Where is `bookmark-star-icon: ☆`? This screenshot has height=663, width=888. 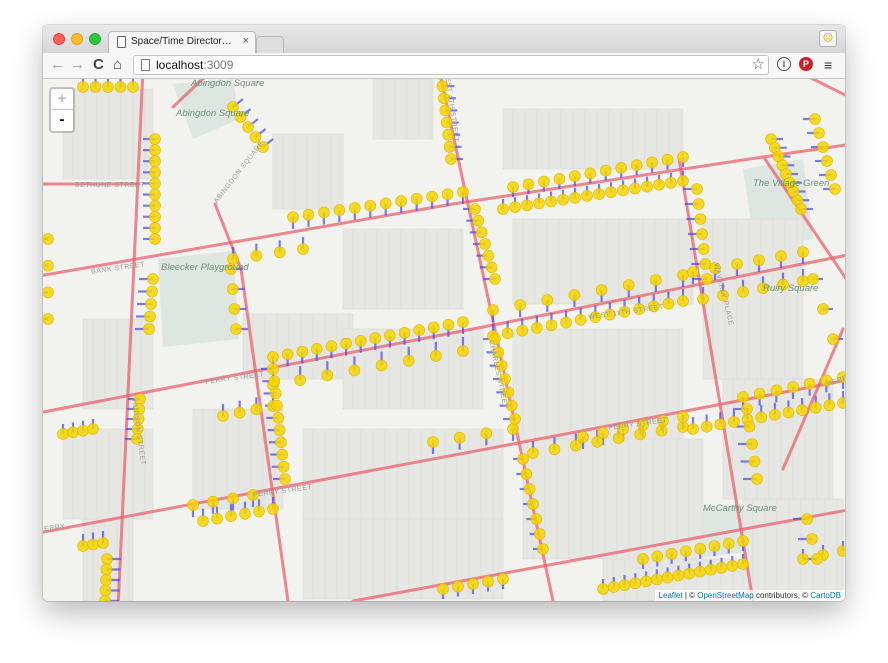
bookmark-star-icon: ☆ is located at coordinates (758, 65).